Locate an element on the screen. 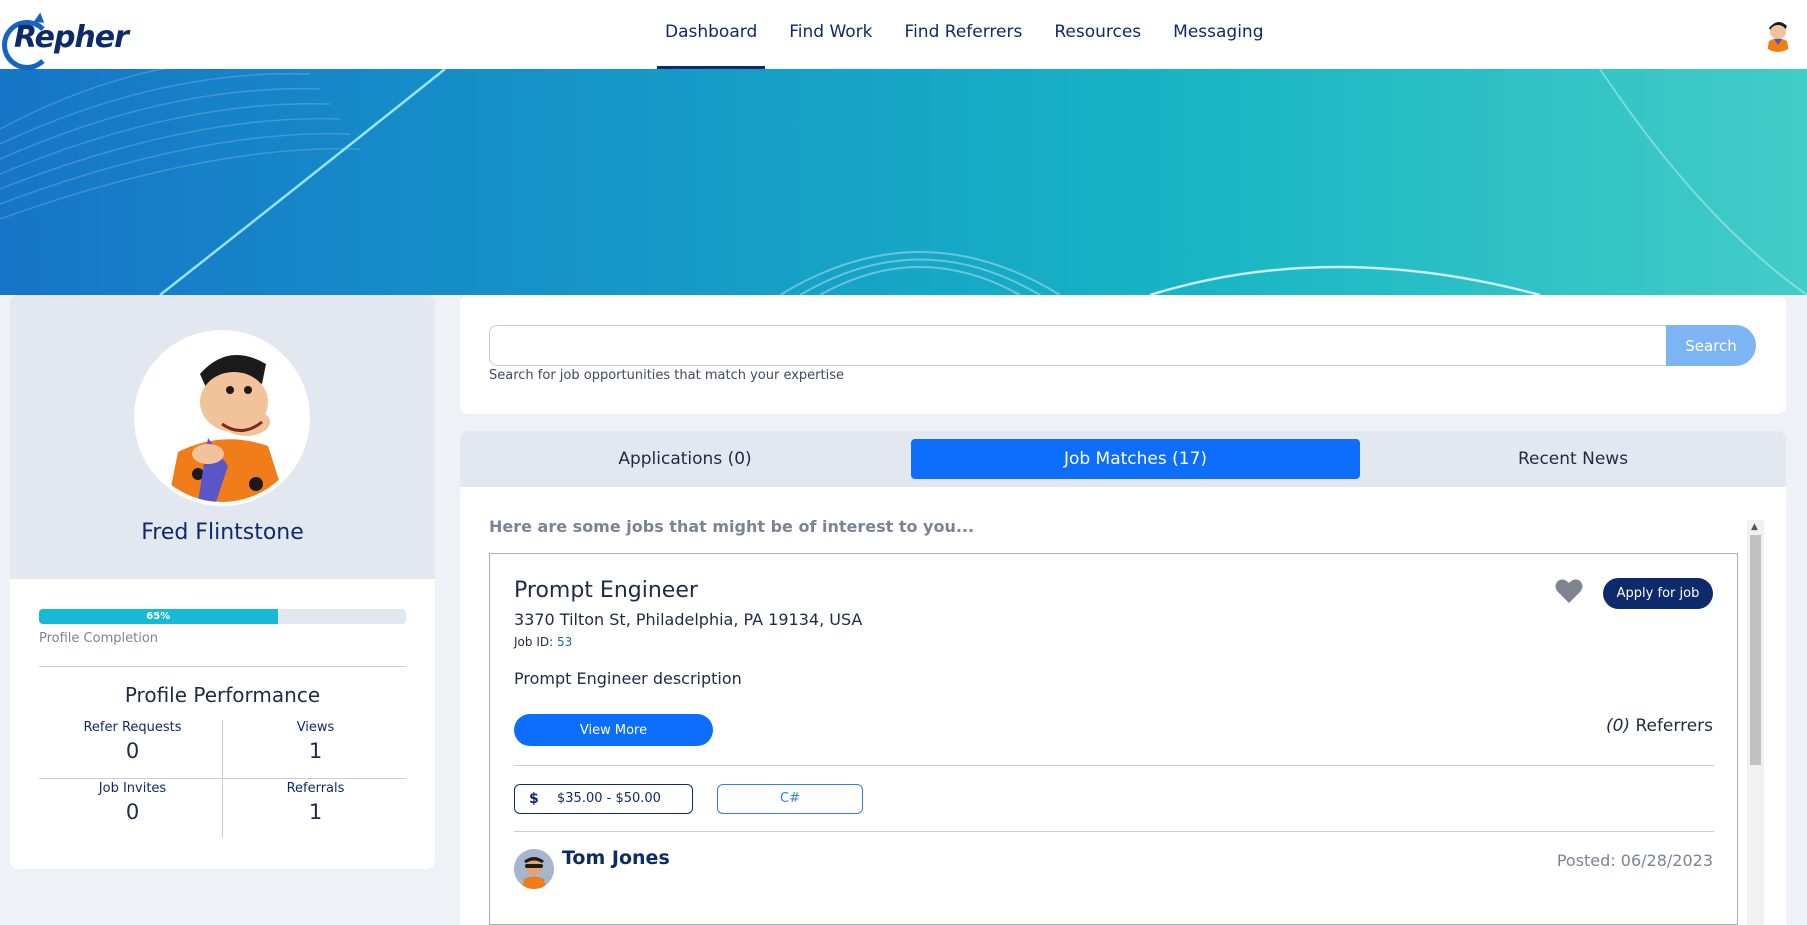  search-button: Search is located at coordinates (1711, 345).